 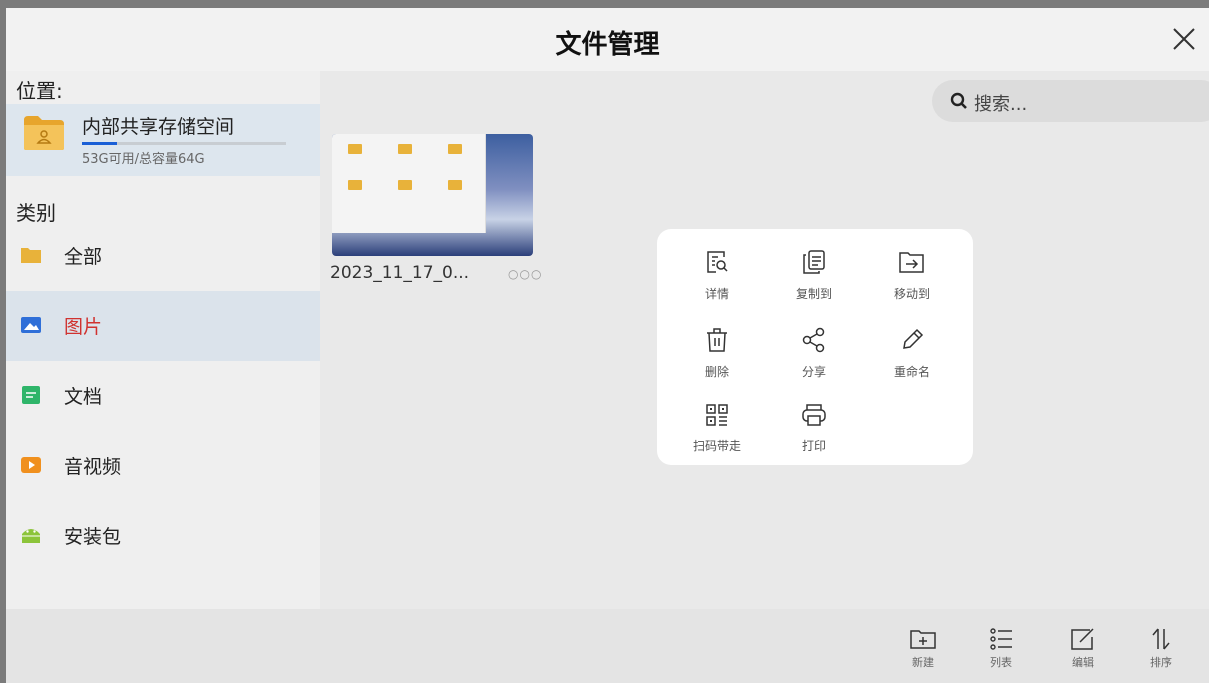 What do you see at coordinates (813, 340) in the screenshot?
I see `share-icon` at bounding box center [813, 340].